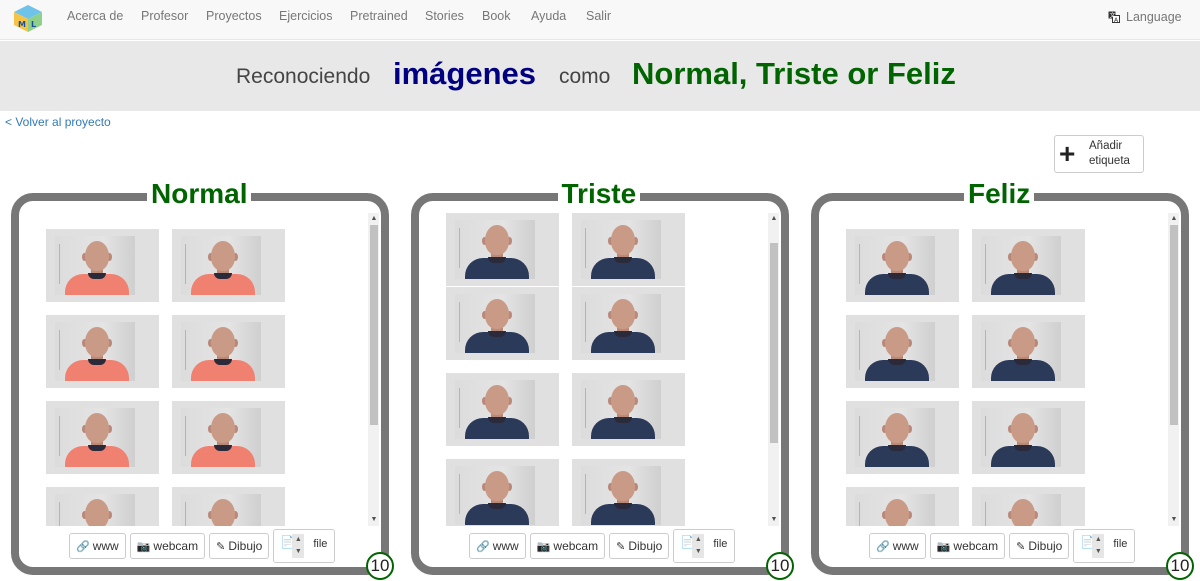 Image resolution: width=1200 pixels, height=581 pixels. Describe the element at coordinates (303, 76) in the screenshot. I see `banner-reconociendo: Reconociendo` at that location.